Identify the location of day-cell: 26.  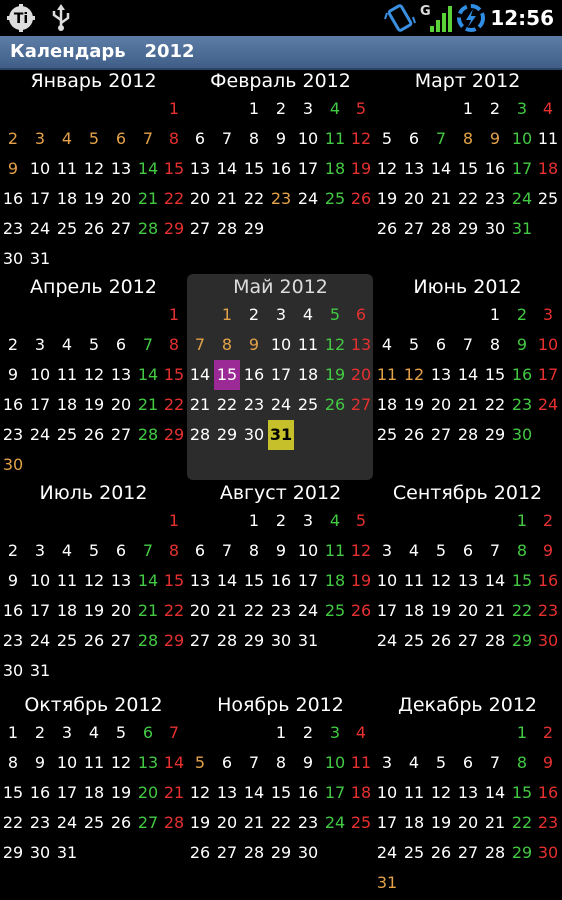
(200, 853).